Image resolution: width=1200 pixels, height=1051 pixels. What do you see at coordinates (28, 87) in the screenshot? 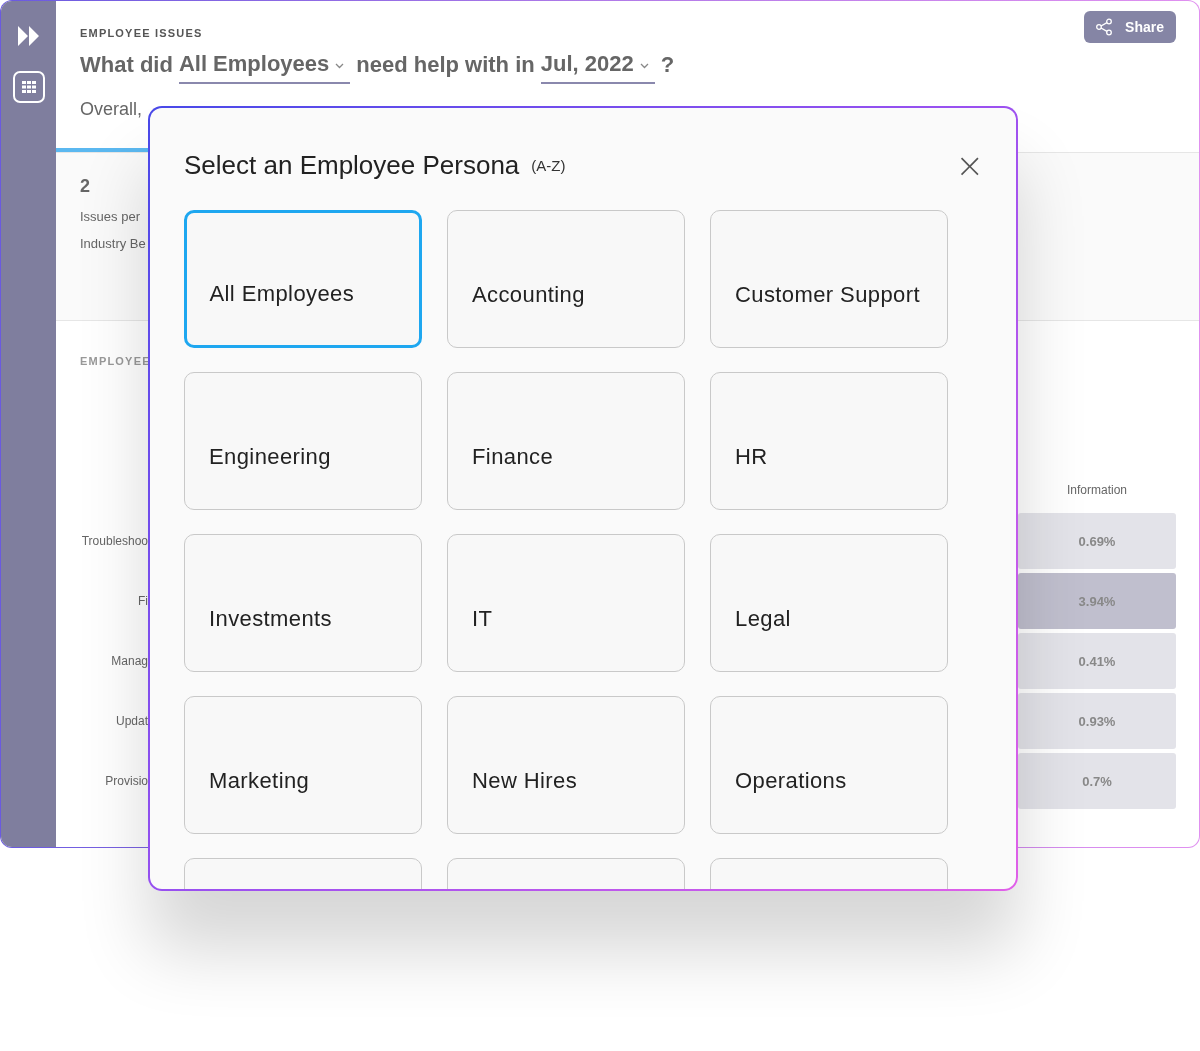
I see `grid-icon` at bounding box center [28, 87].